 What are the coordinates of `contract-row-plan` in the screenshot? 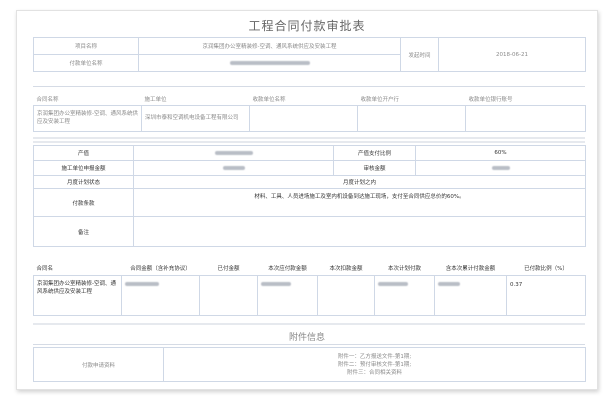 It's located at (404, 295).